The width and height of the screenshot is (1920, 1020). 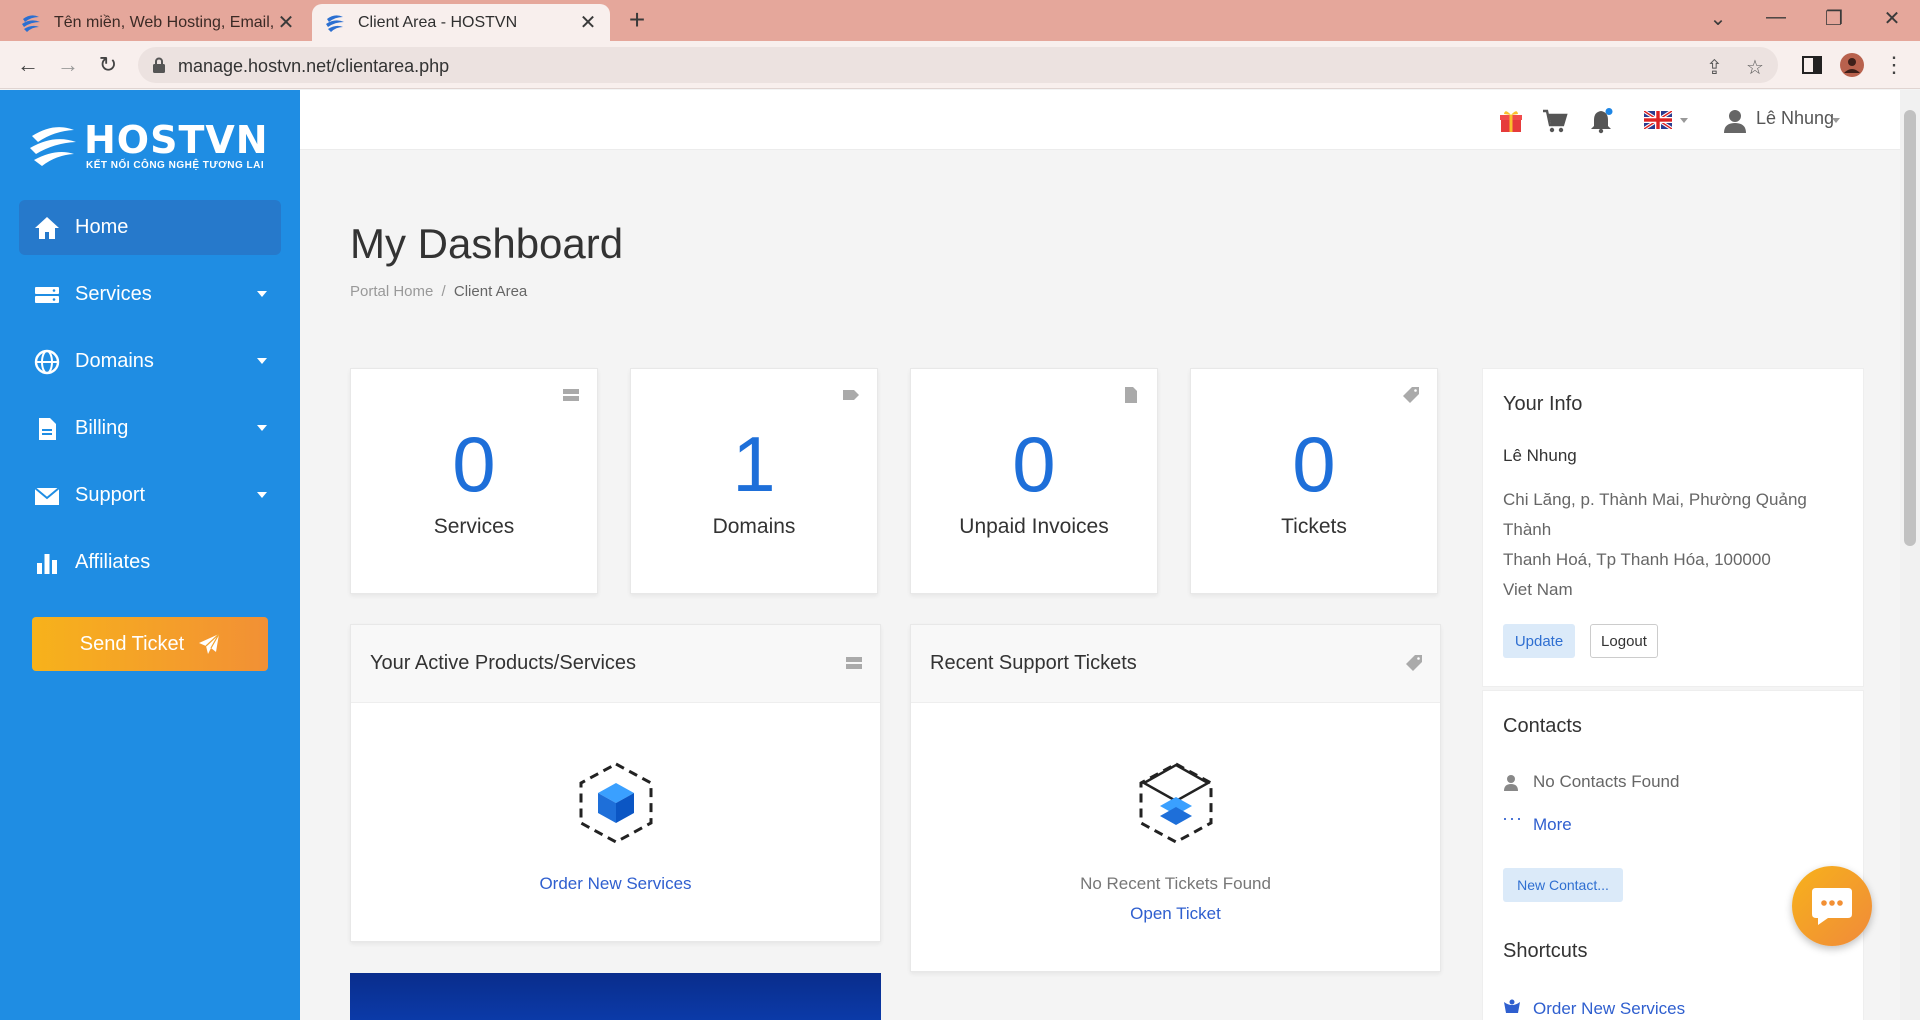 I want to click on bar-chart-icon, so click(x=47, y=563).